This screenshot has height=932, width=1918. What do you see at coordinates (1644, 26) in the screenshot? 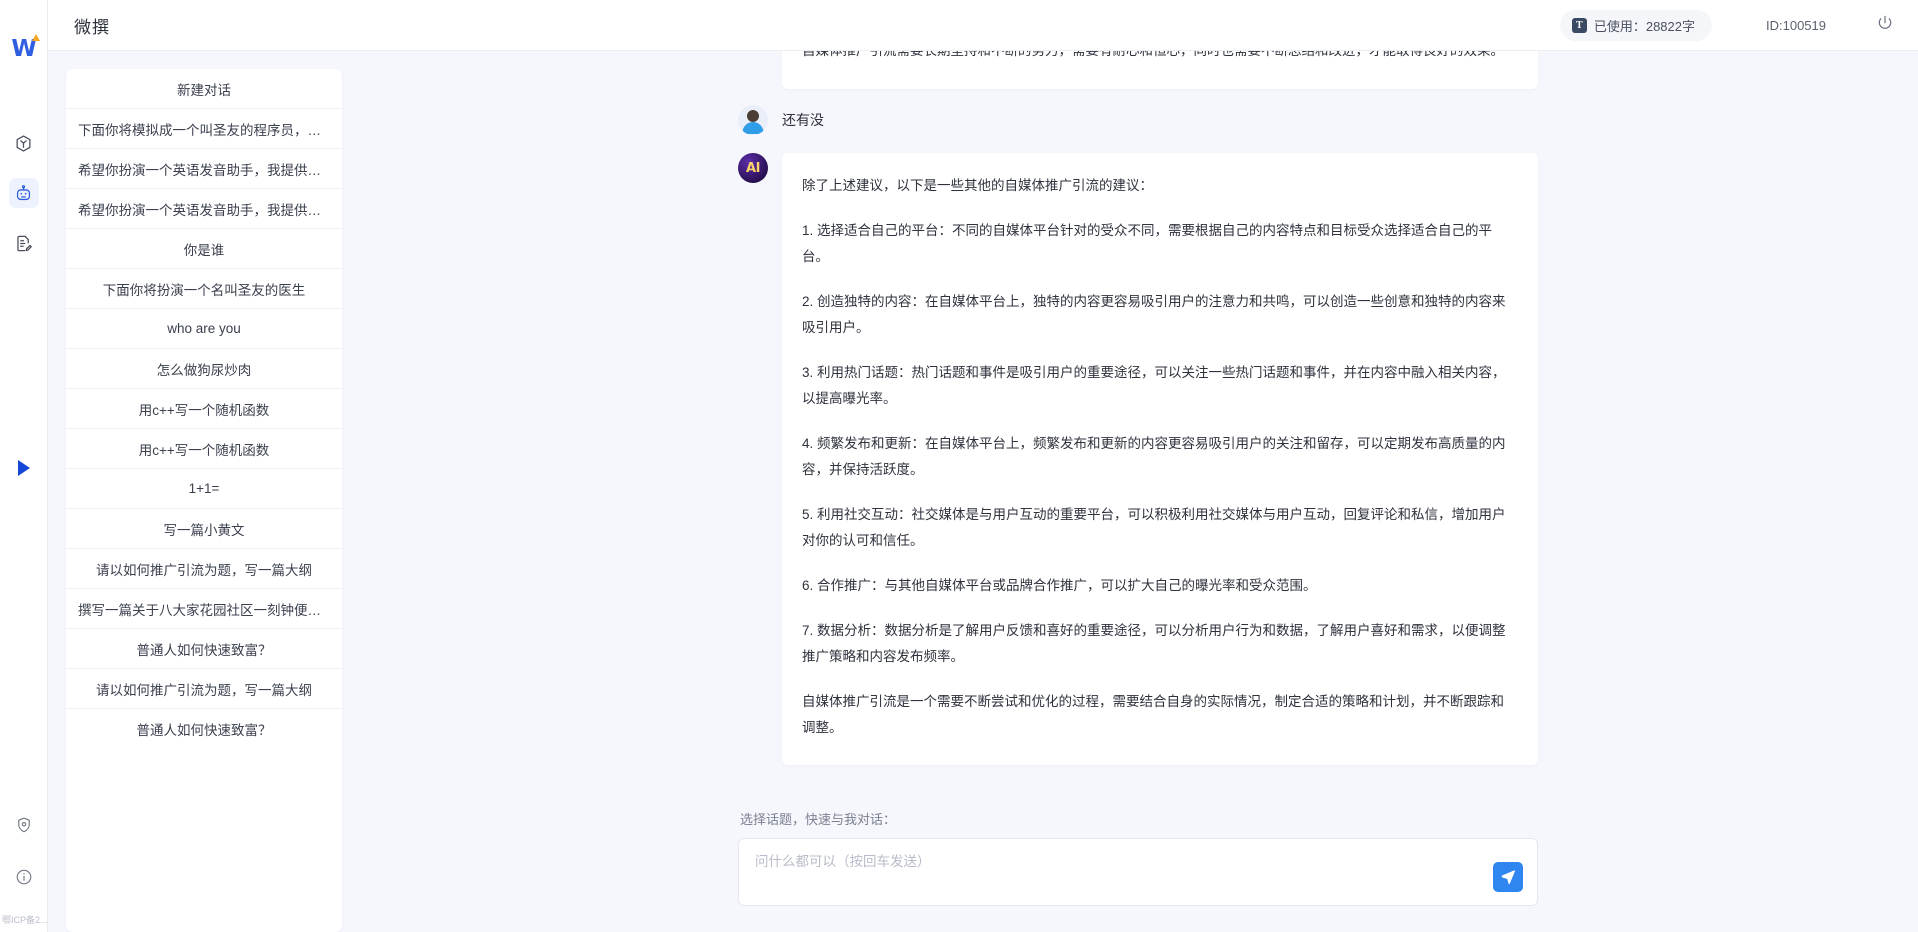
I see `usage-label: 已使用：28822字` at bounding box center [1644, 26].